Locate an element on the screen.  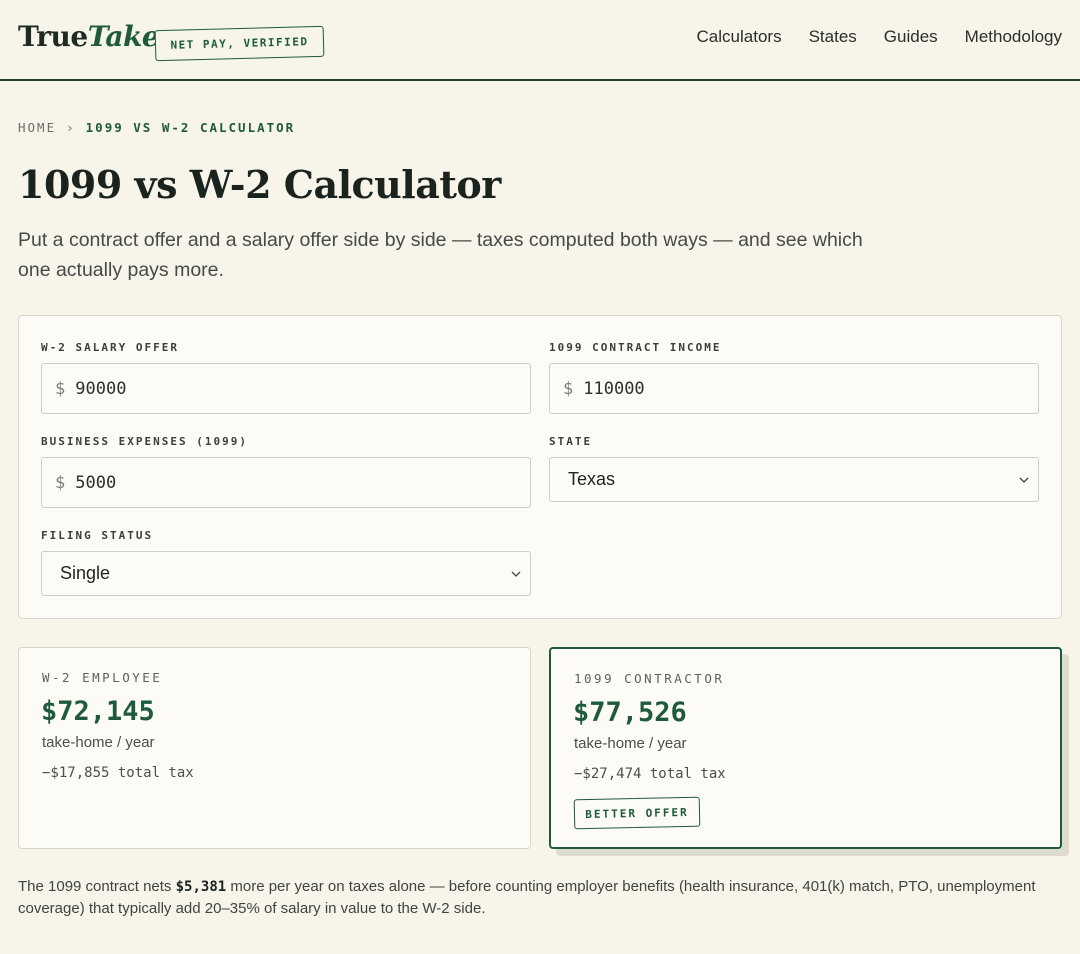
state-select: Texas is located at coordinates (794, 479).